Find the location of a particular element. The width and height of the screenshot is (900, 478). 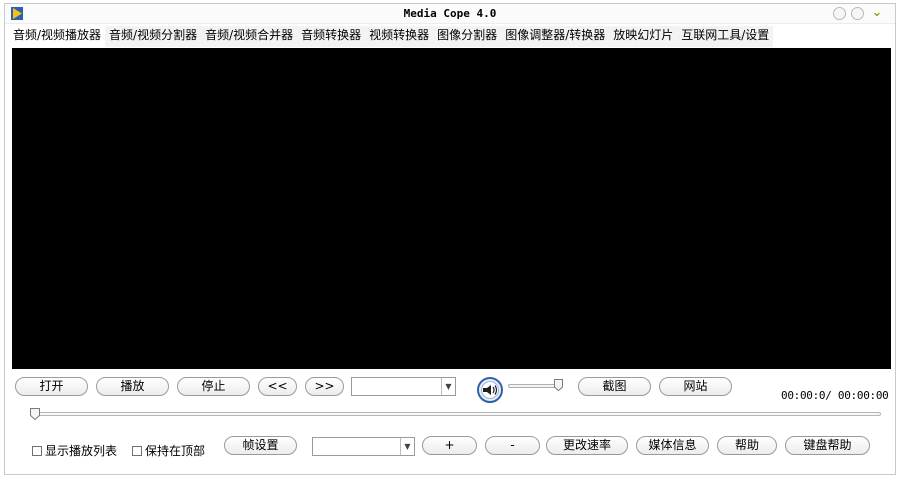

playlist-select: ▼ is located at coordinates (403, 386).